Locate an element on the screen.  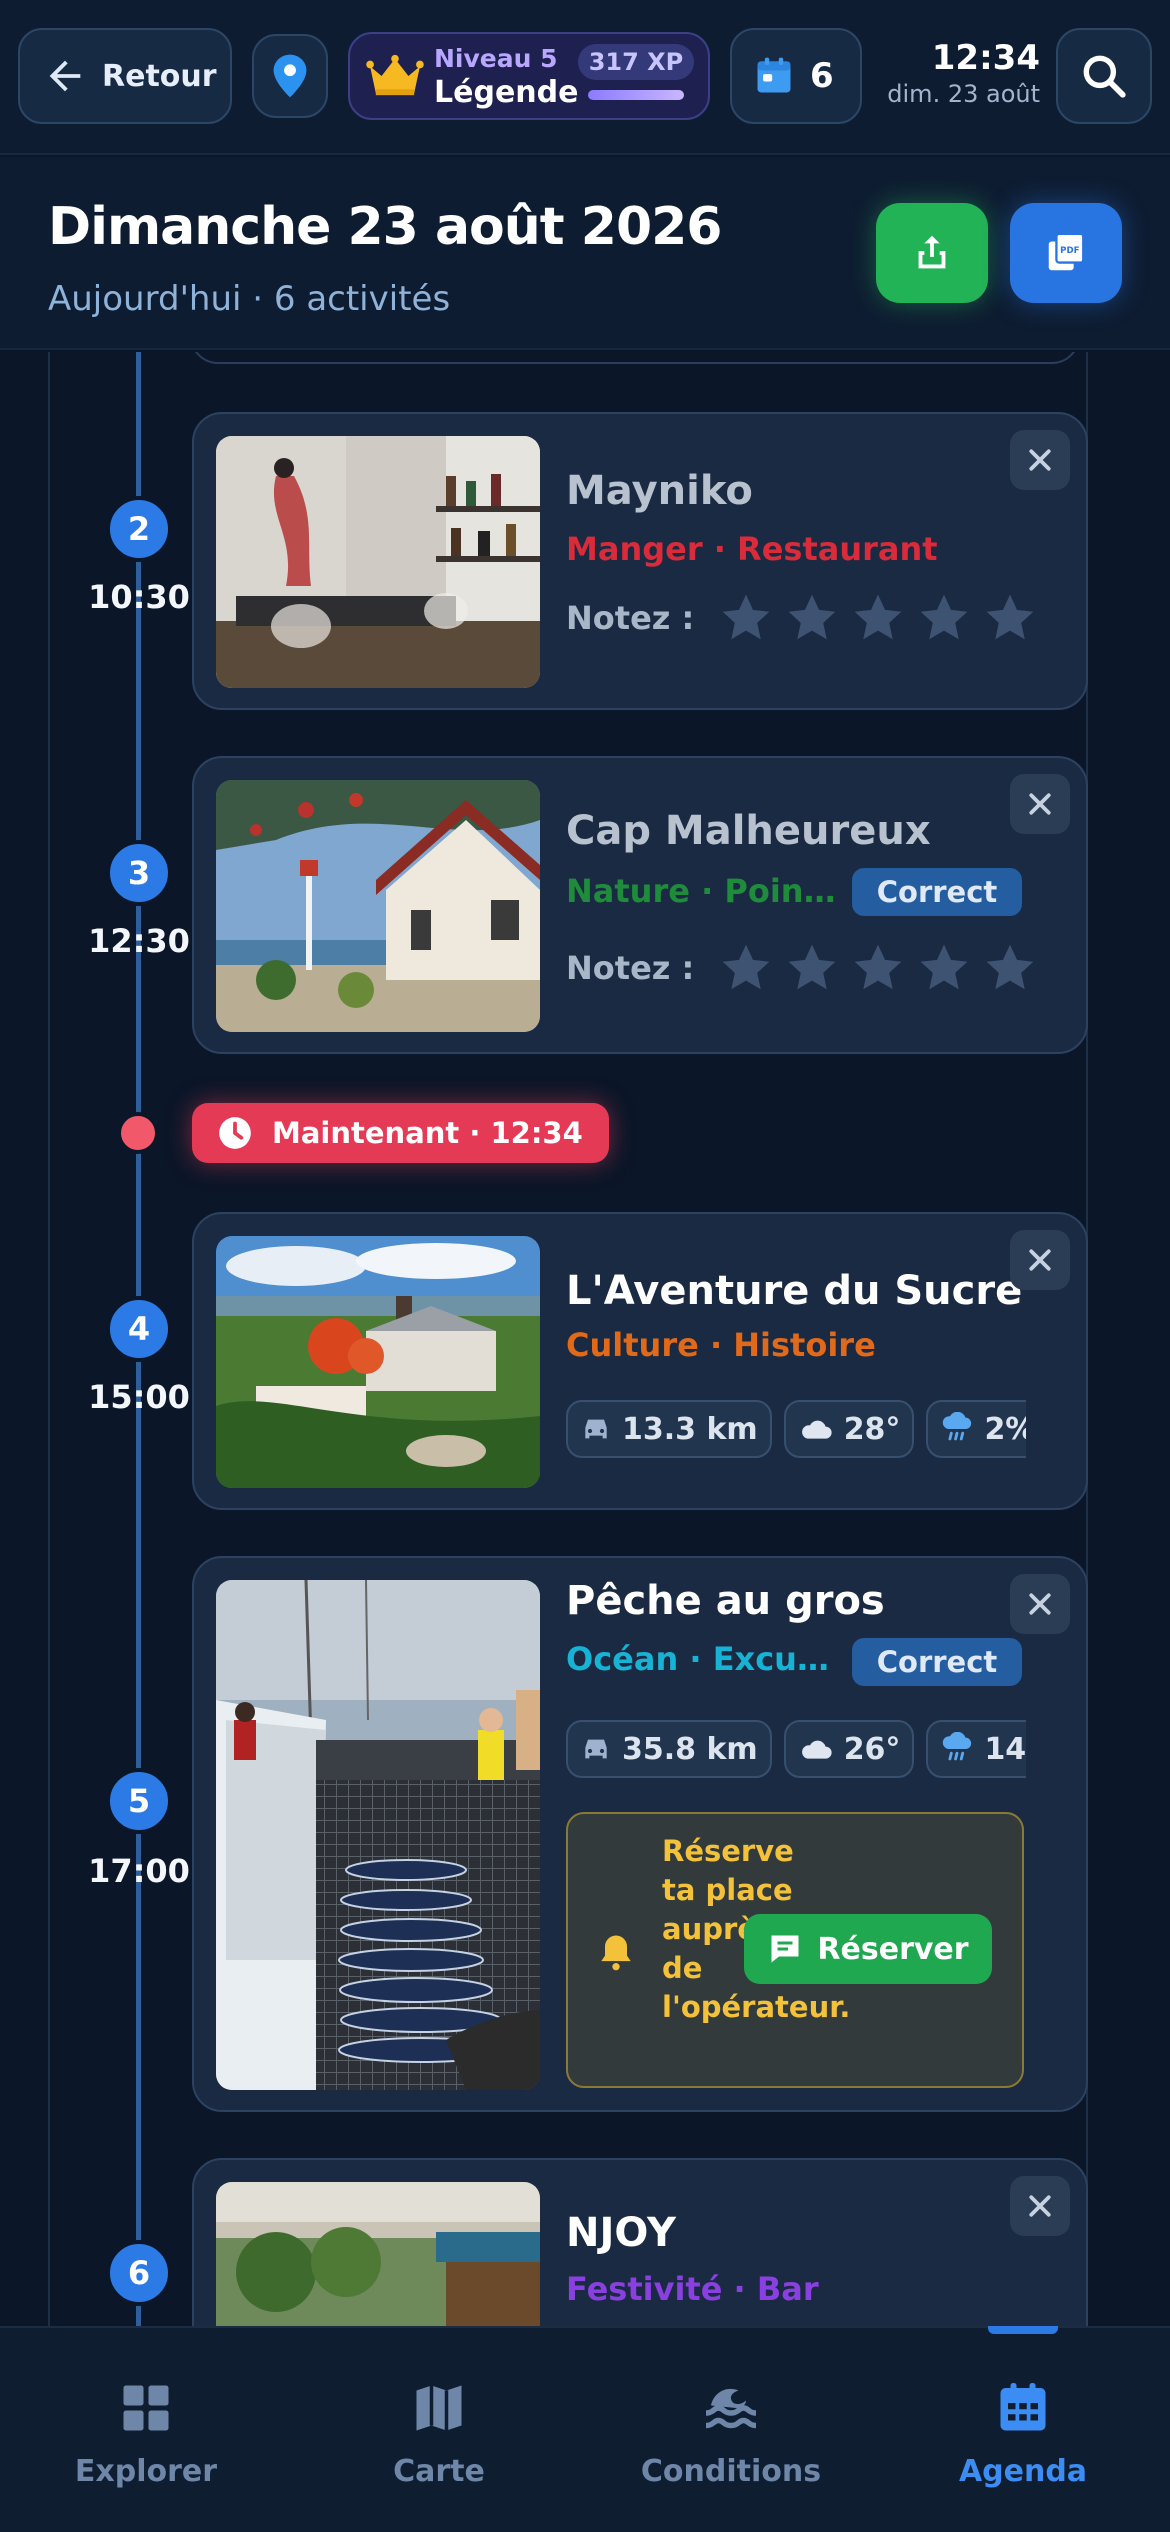
activity-category: Festivité · Bar is located at coordinates (692, 2289).